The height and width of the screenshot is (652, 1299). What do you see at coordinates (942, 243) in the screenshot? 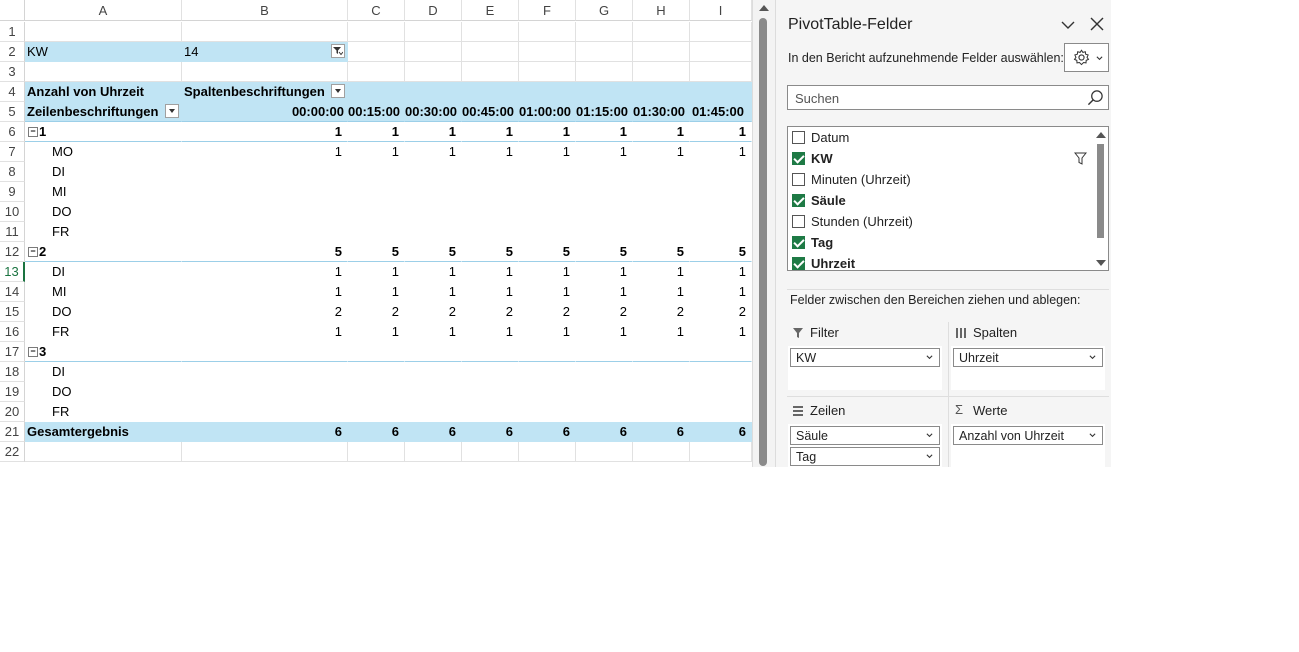
I see `field-item: Tag` at bounding box center [942, 243].